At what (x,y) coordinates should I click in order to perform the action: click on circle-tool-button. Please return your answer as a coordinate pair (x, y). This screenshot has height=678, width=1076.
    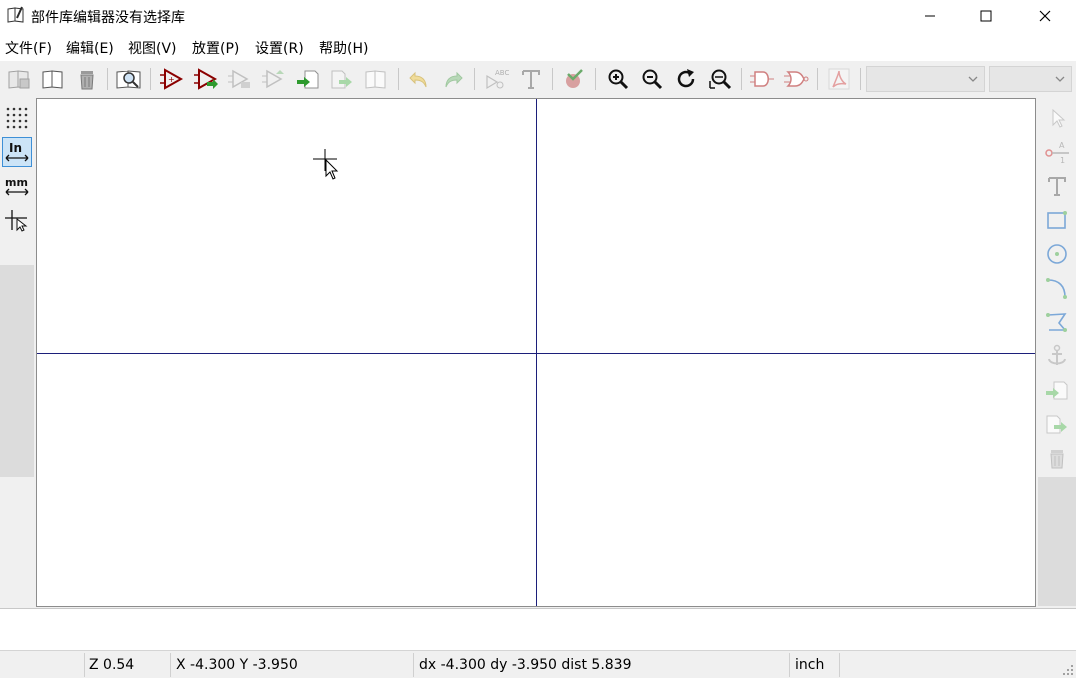
    Looking at the image, I should click on (1057, 254).